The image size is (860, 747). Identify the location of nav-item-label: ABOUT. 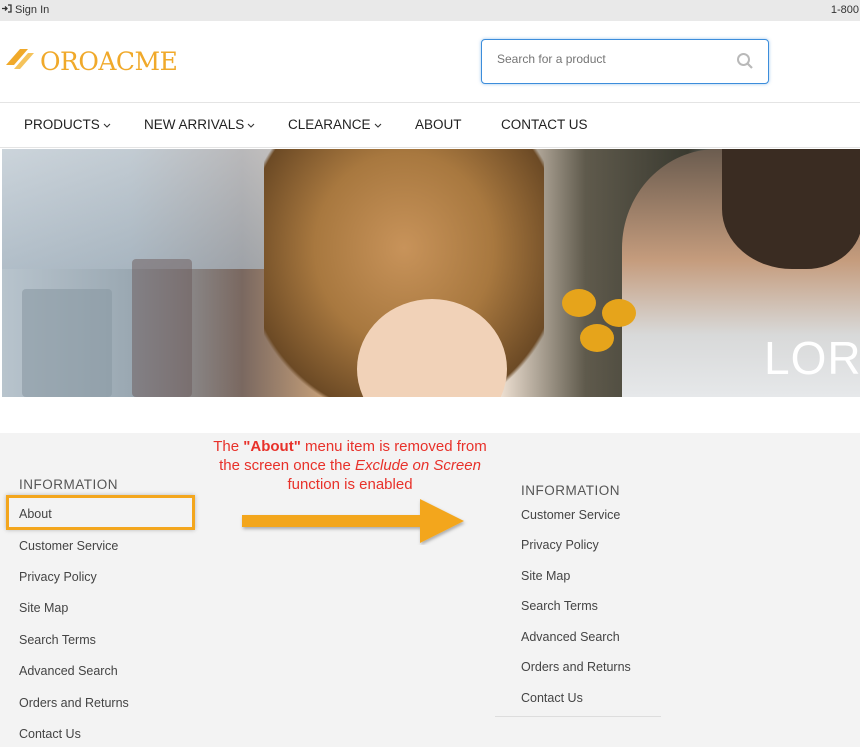
(438, 124).